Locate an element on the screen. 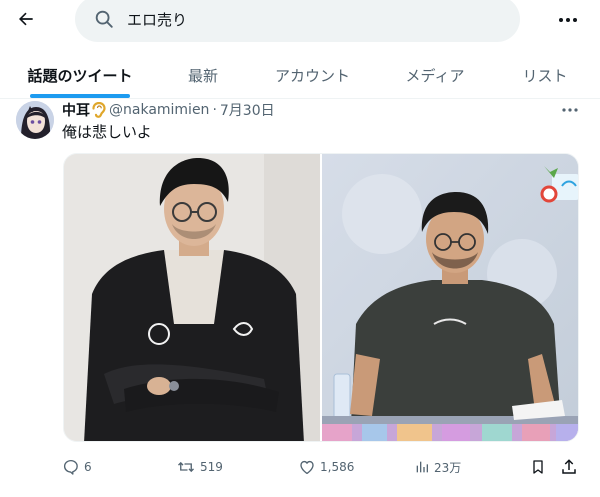 This screenshot has height=497, width=600. views-button: 23万 is located at coordinates (437, 467).